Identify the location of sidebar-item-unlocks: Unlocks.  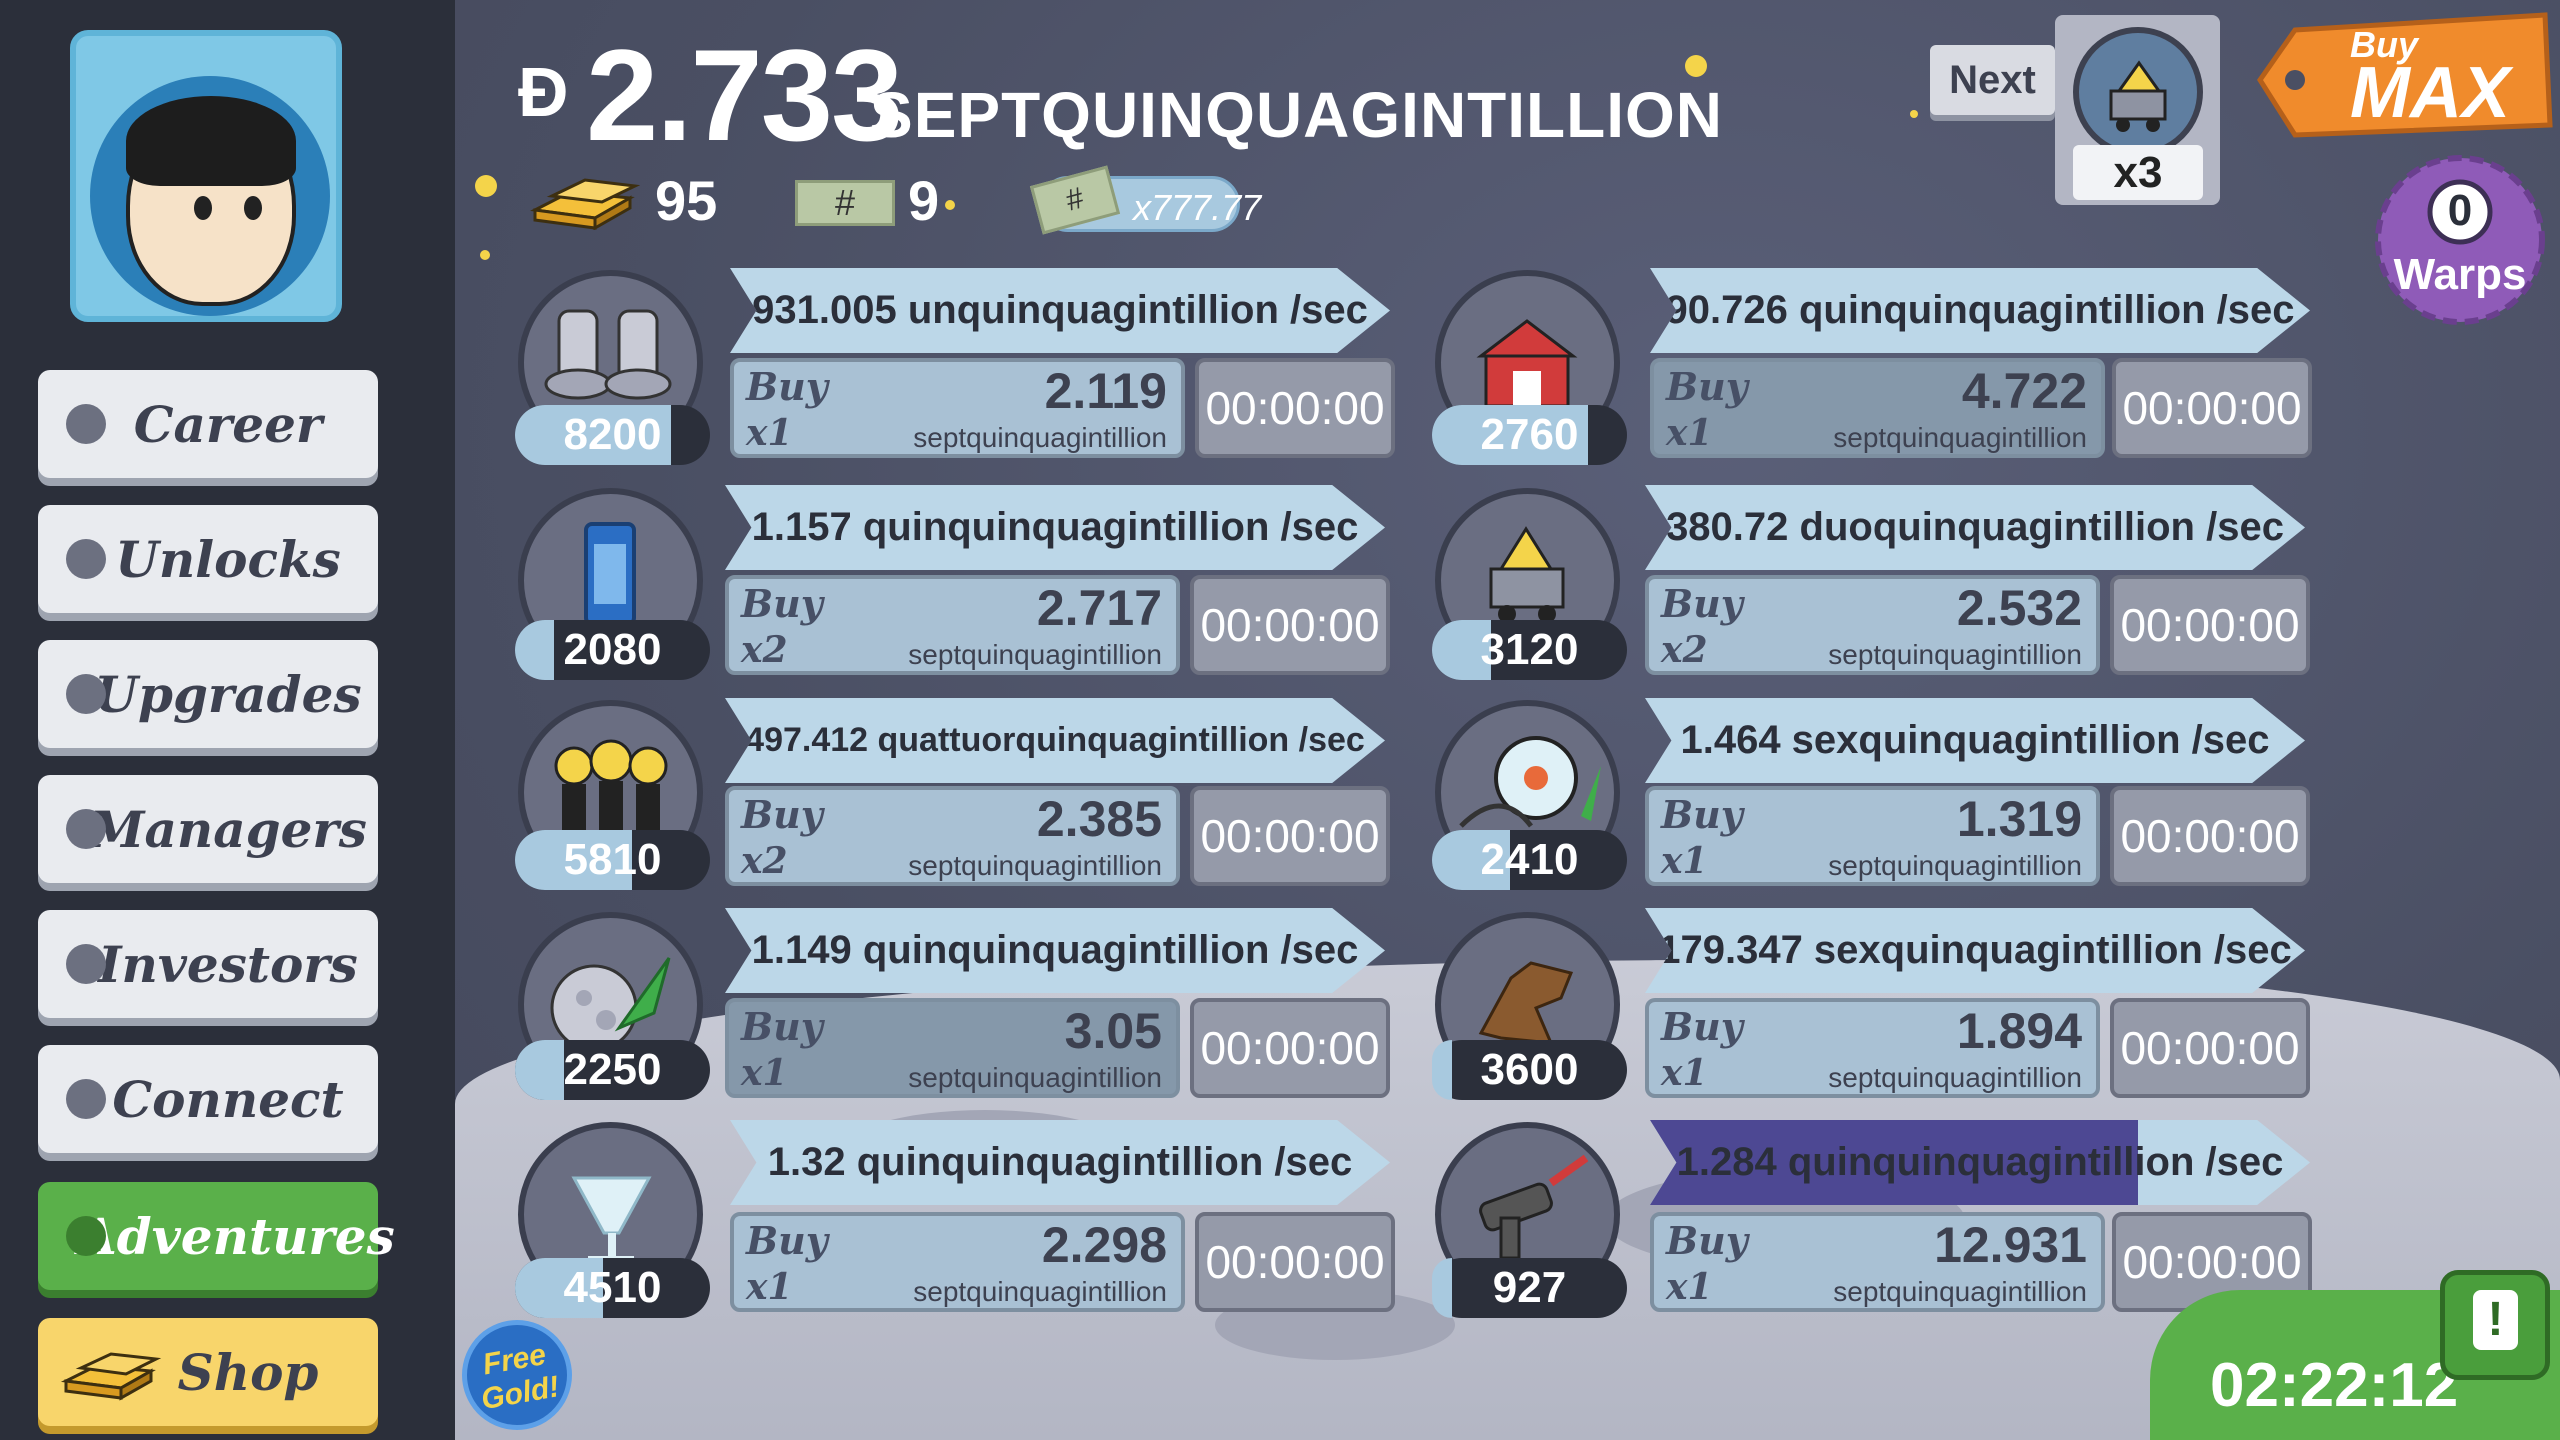
(208, 559).